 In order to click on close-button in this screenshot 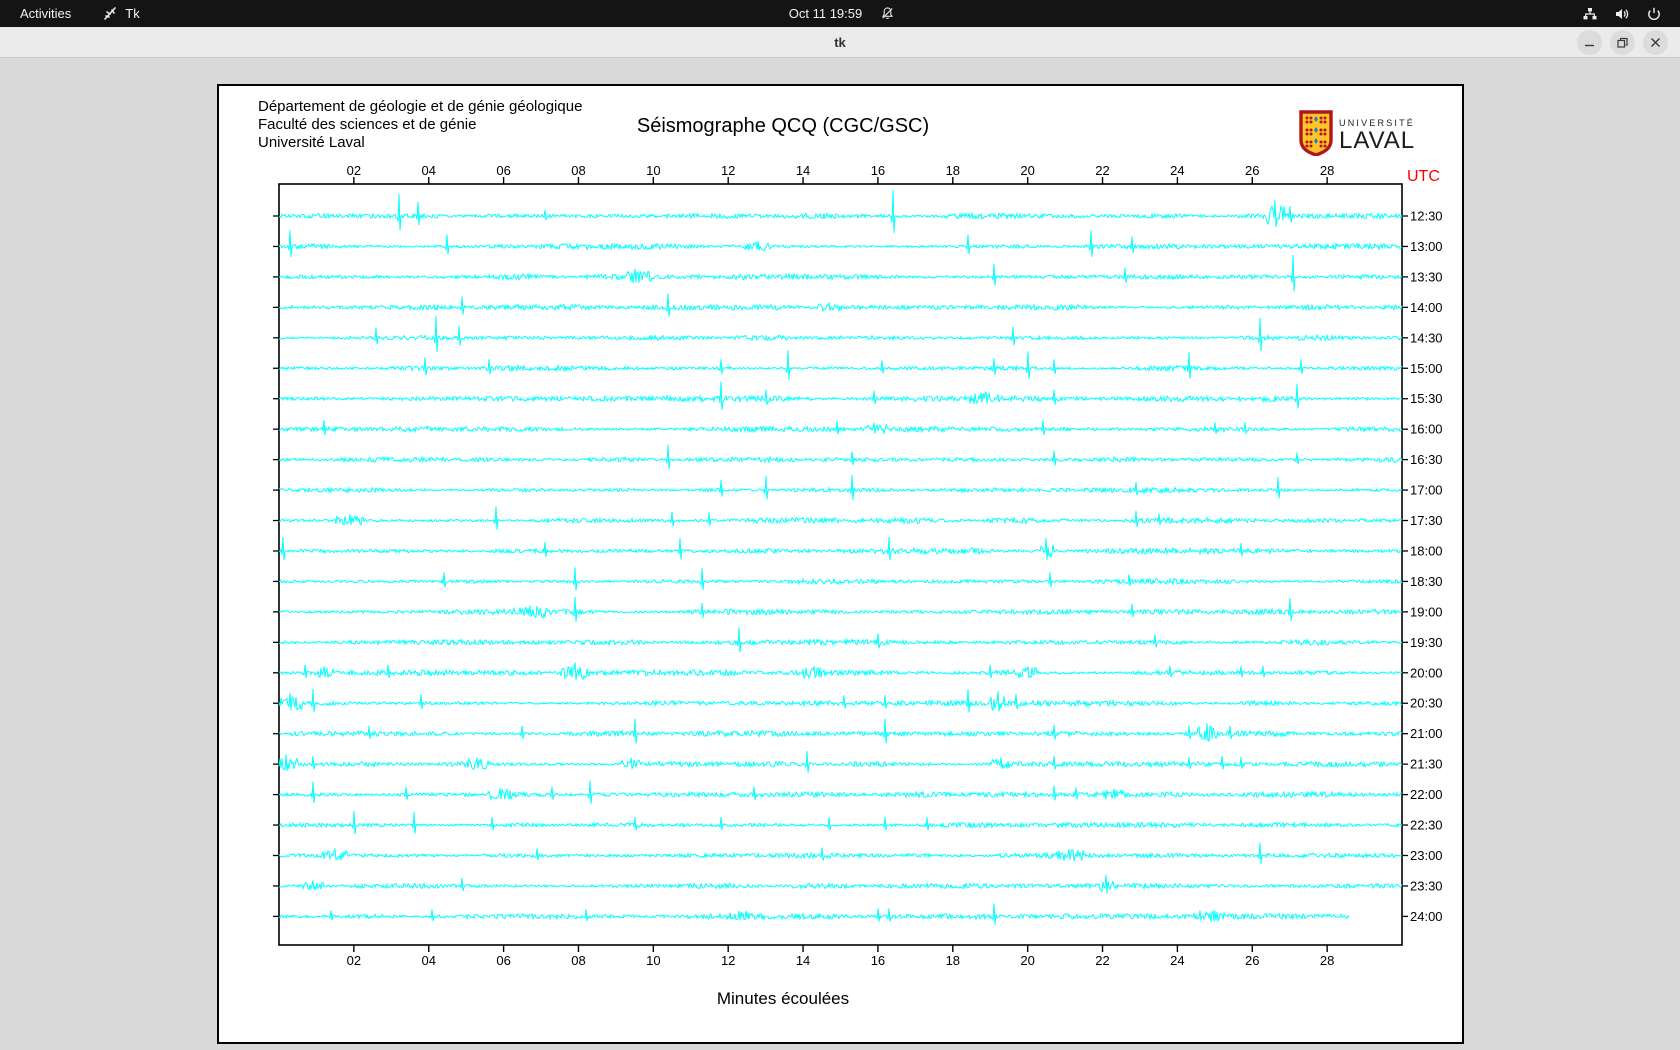, I will do `click(1655, 42)`.